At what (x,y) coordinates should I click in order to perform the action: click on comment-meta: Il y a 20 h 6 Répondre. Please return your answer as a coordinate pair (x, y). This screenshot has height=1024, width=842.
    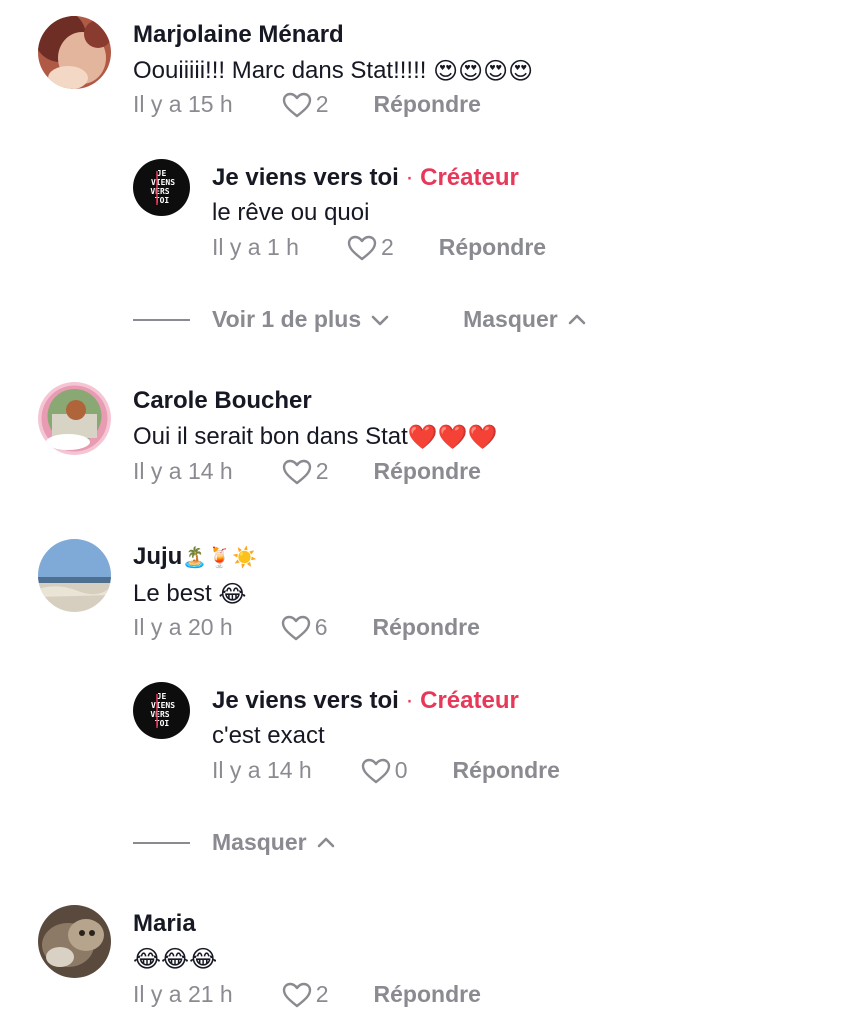
    Looking at the image, I should click on (306, 627).